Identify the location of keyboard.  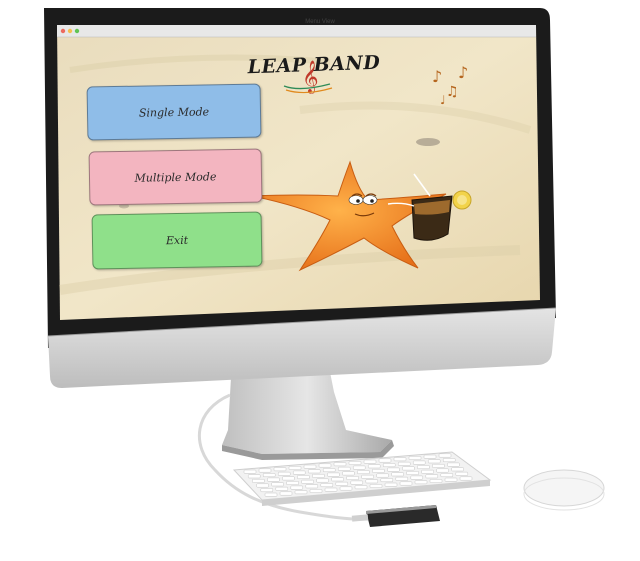
(362, 478).